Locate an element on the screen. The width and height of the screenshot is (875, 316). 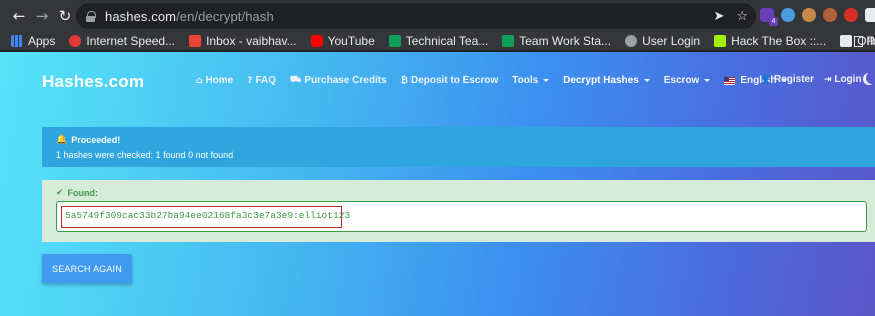
home-icon: ⌂ is located at coordinates (199, 80).